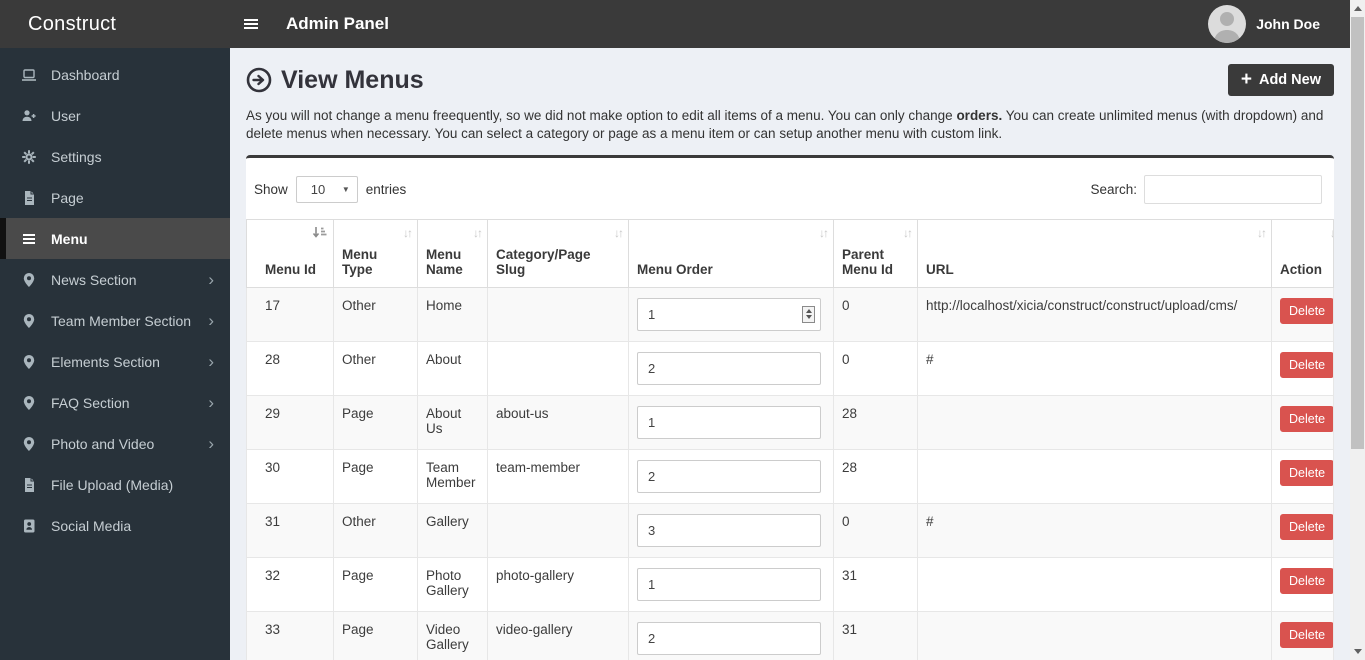 This screenshot has height=660, width=1365. What do you see at coordinates (271, 189) in the screenshot?
I see `show-label: Show` at bounding box center [271, 189].